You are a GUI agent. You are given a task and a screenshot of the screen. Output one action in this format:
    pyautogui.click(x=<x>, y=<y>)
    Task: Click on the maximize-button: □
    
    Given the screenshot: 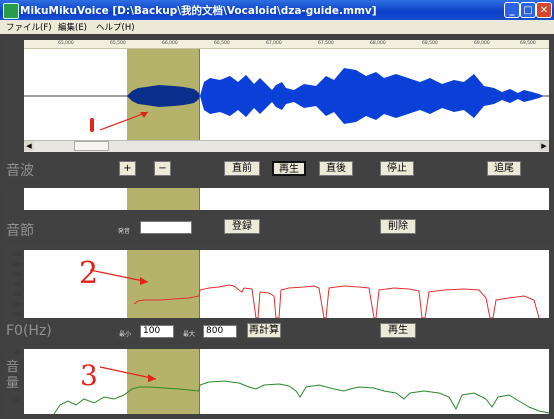 What is the action you would take?
    pyautogui.click(x=528, y=10)
    